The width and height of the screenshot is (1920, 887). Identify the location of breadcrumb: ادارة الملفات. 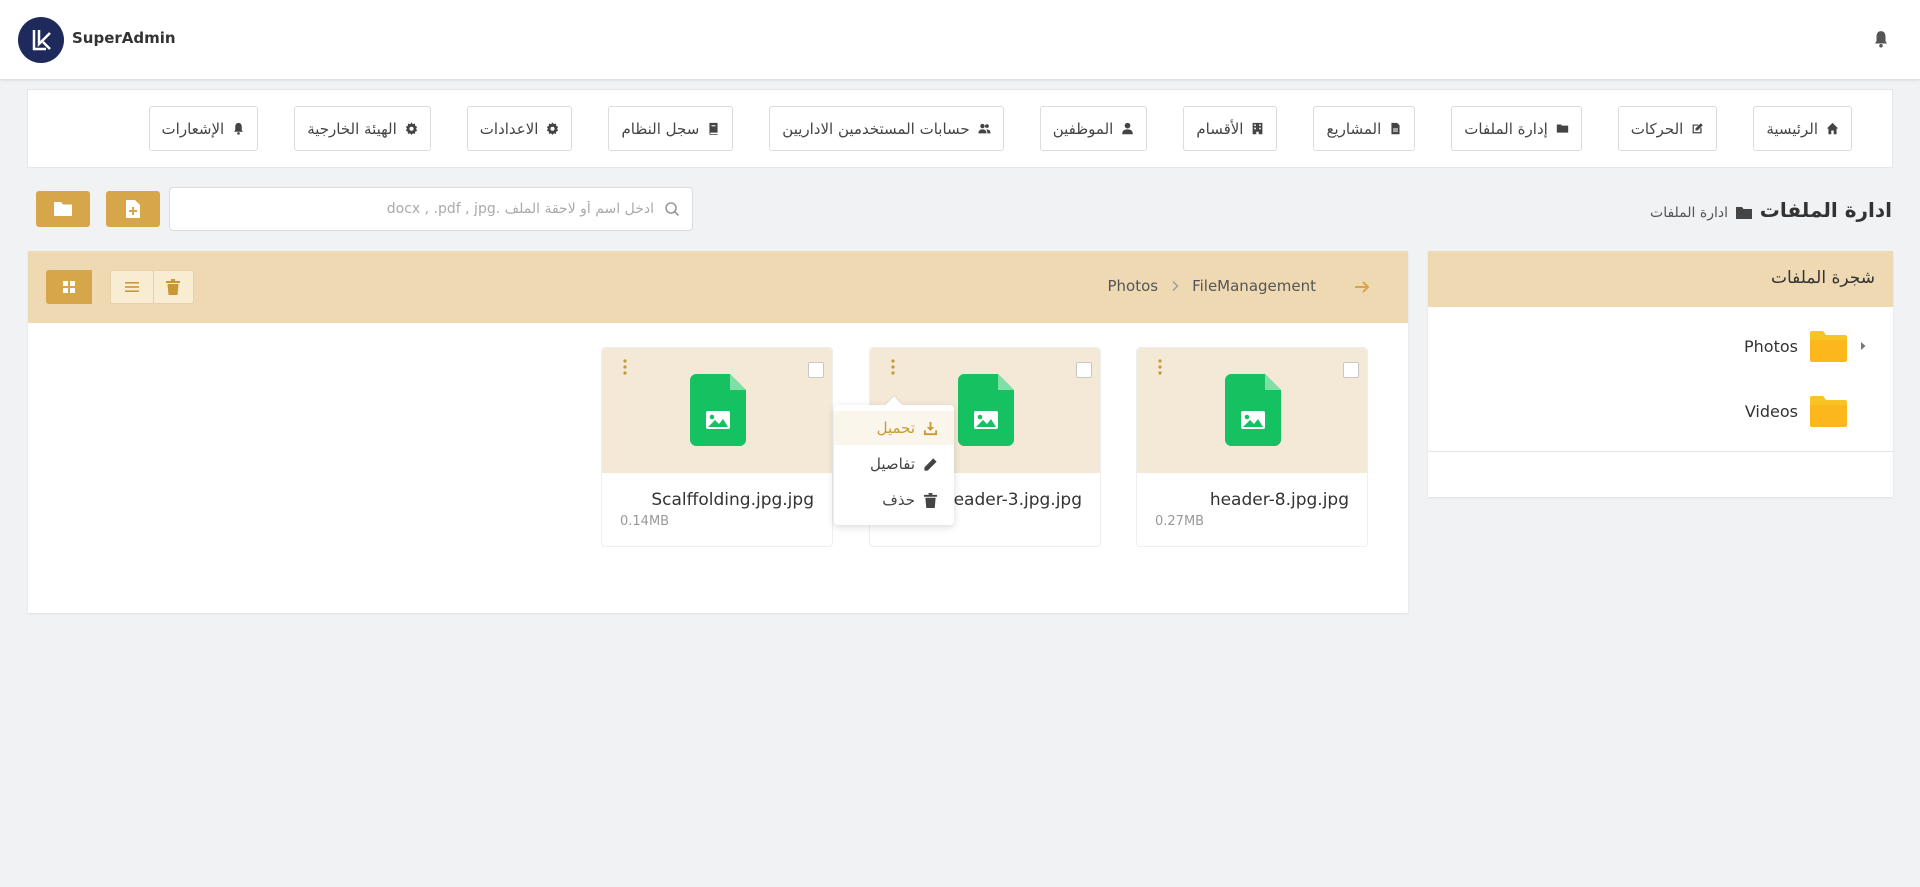
(1701, 213).